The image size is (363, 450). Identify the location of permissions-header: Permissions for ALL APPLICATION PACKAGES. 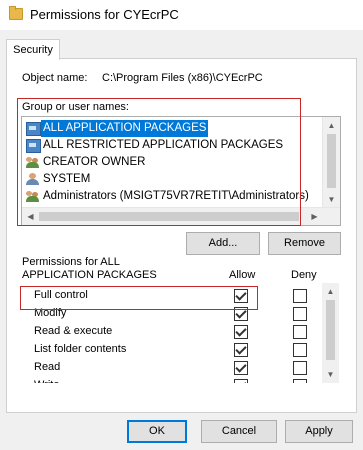
(89, 269).